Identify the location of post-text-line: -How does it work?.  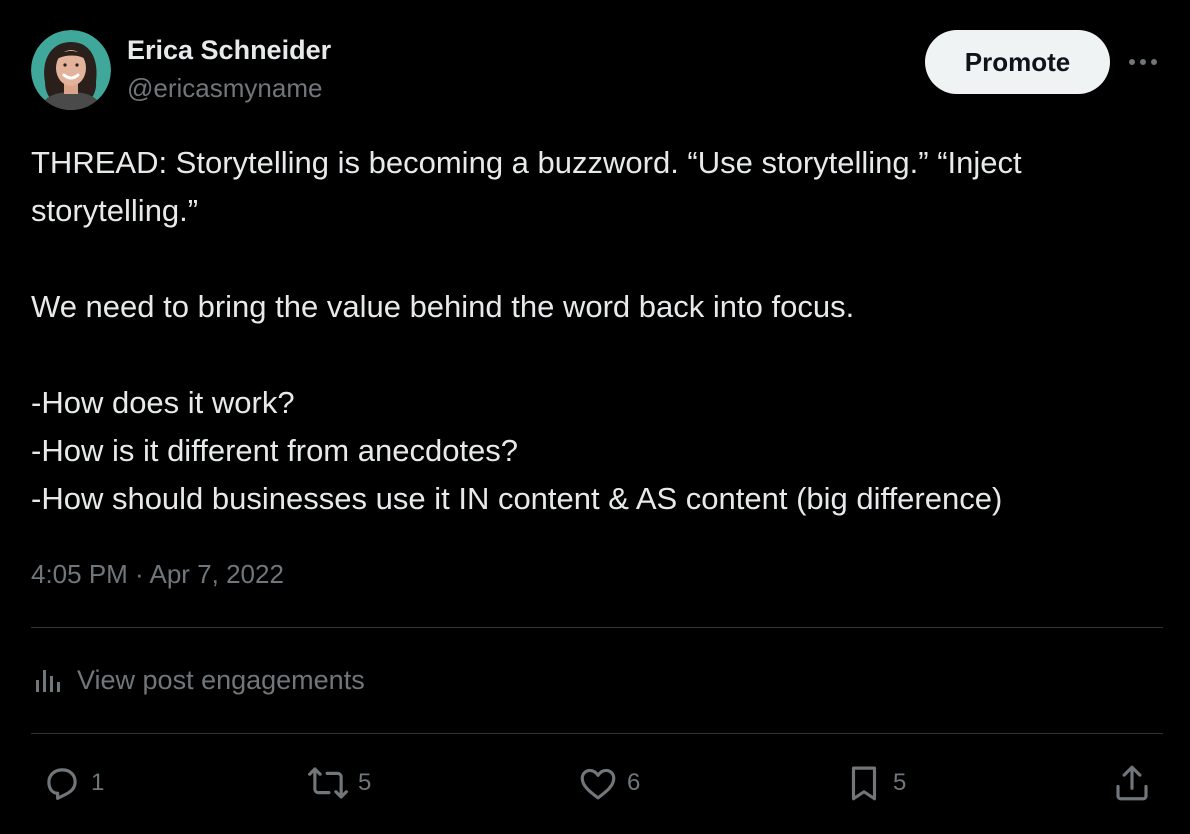
(163, 402).